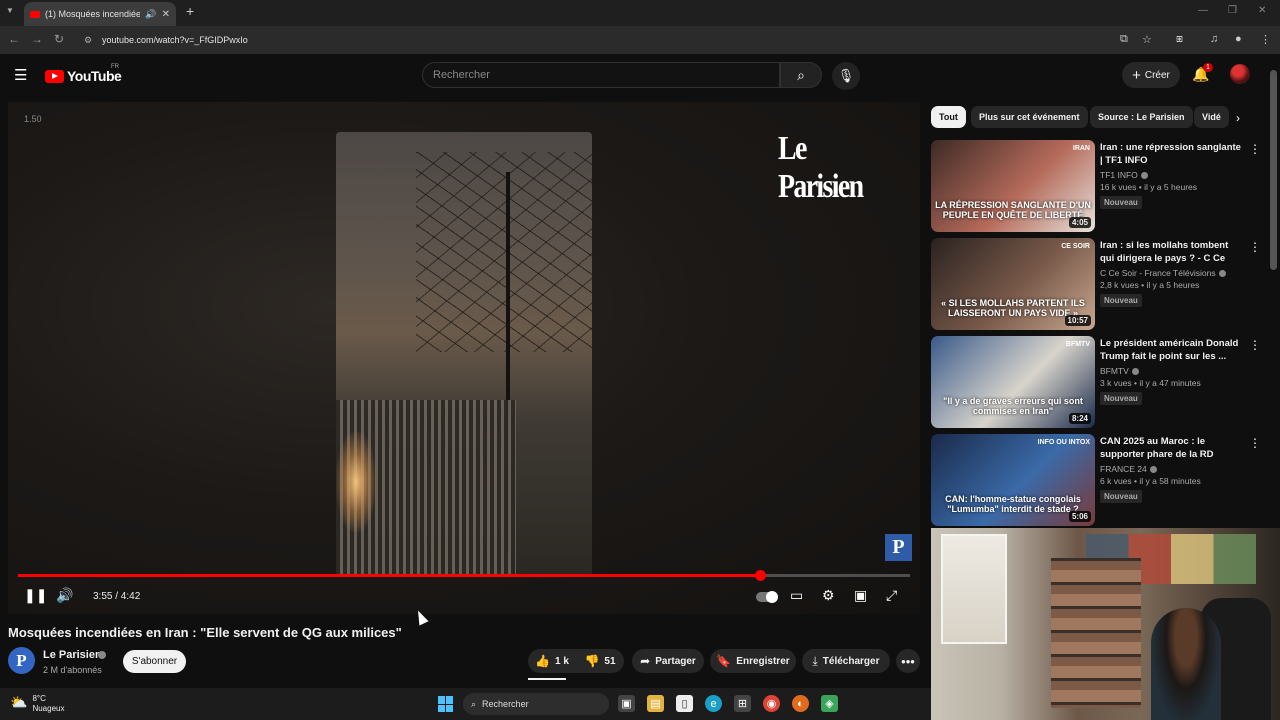 The image size is (1280, 720). Describe the element at coordinates (1273, 170) in the screenshot. I see `sidebar-scrollbar` at that location.